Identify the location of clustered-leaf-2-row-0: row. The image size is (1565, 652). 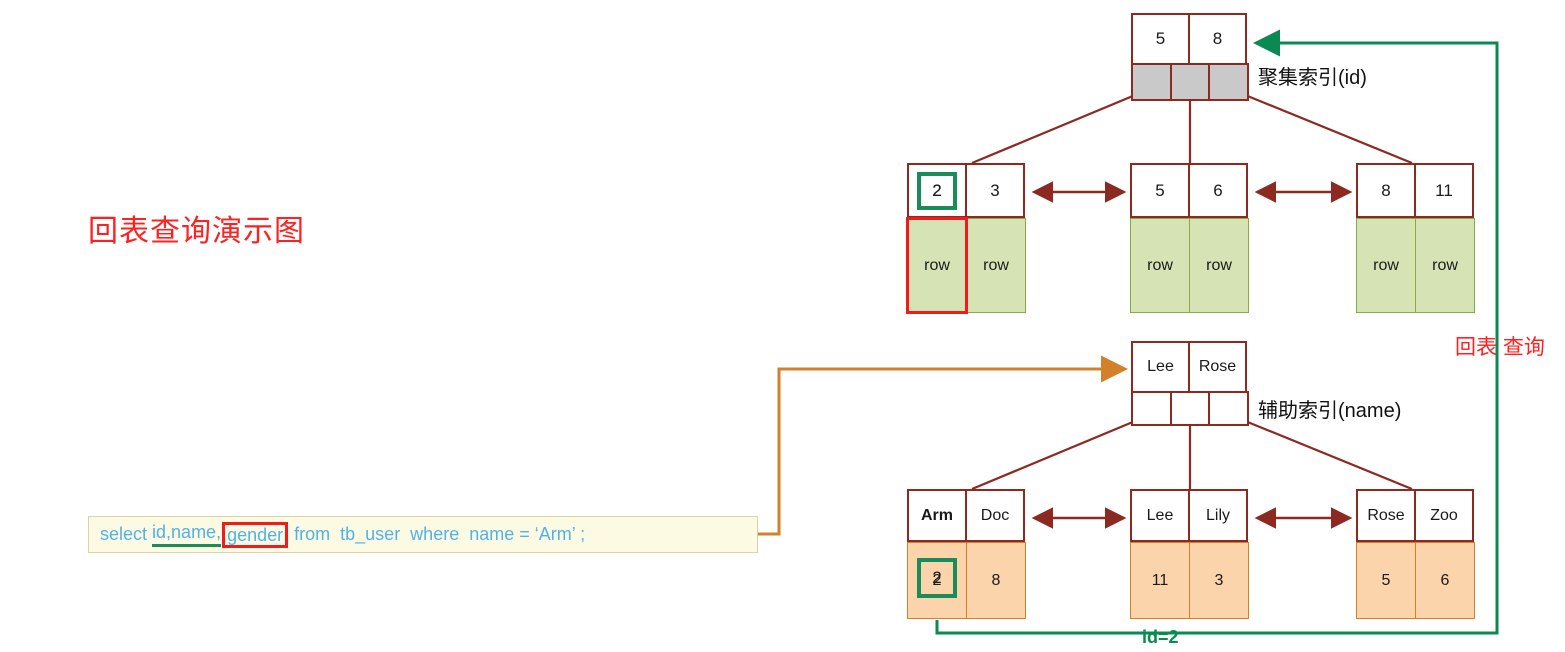
(1386, 265).